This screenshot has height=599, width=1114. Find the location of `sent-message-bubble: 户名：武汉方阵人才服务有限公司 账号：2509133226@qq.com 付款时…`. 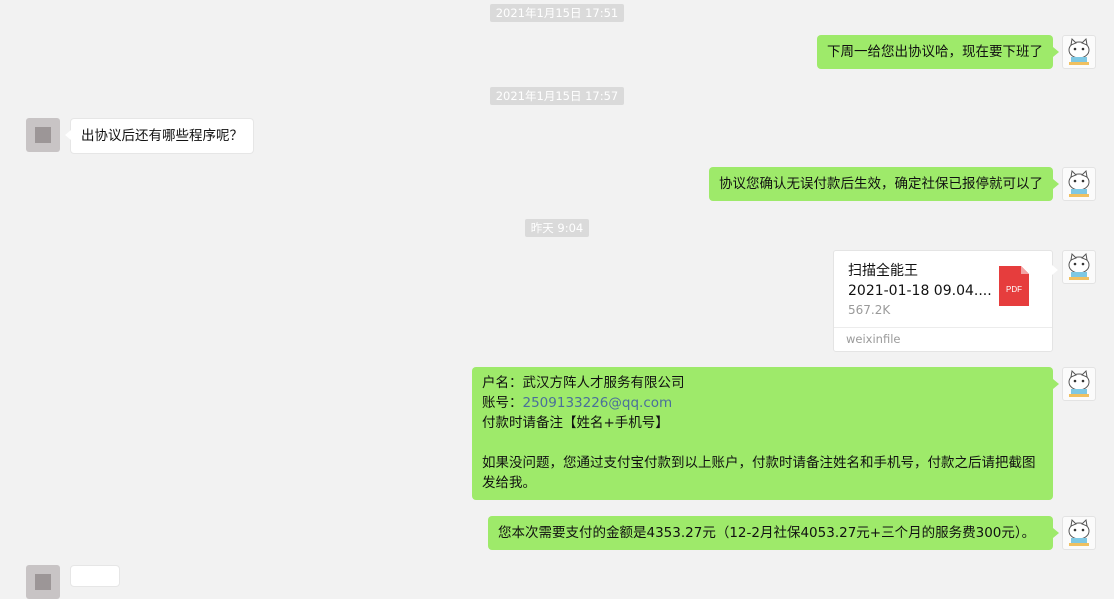

sent-message-bubble: 户名：武汉方阵人才服务有限公司 账号：2509133226@qq.com 付款时… is located at coordinates (765, 433).